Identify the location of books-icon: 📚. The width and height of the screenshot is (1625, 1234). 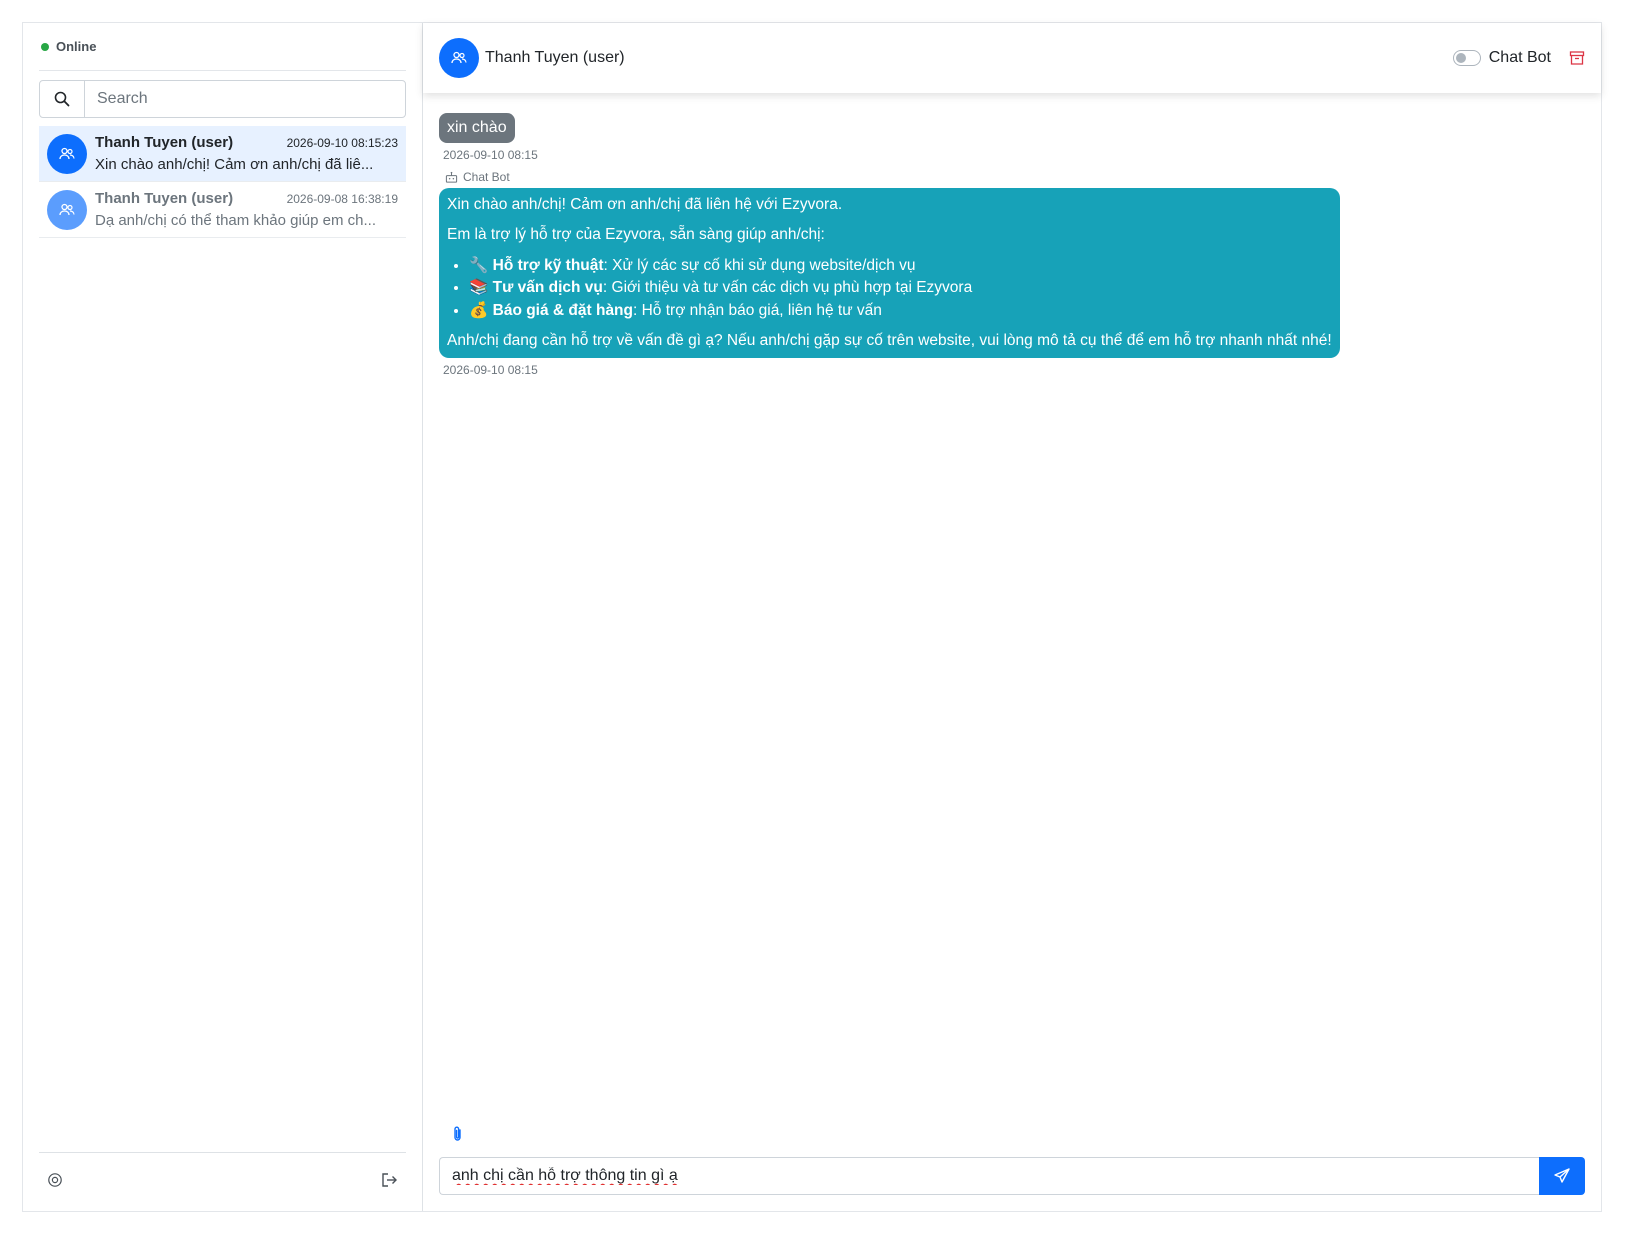
(479, 288).